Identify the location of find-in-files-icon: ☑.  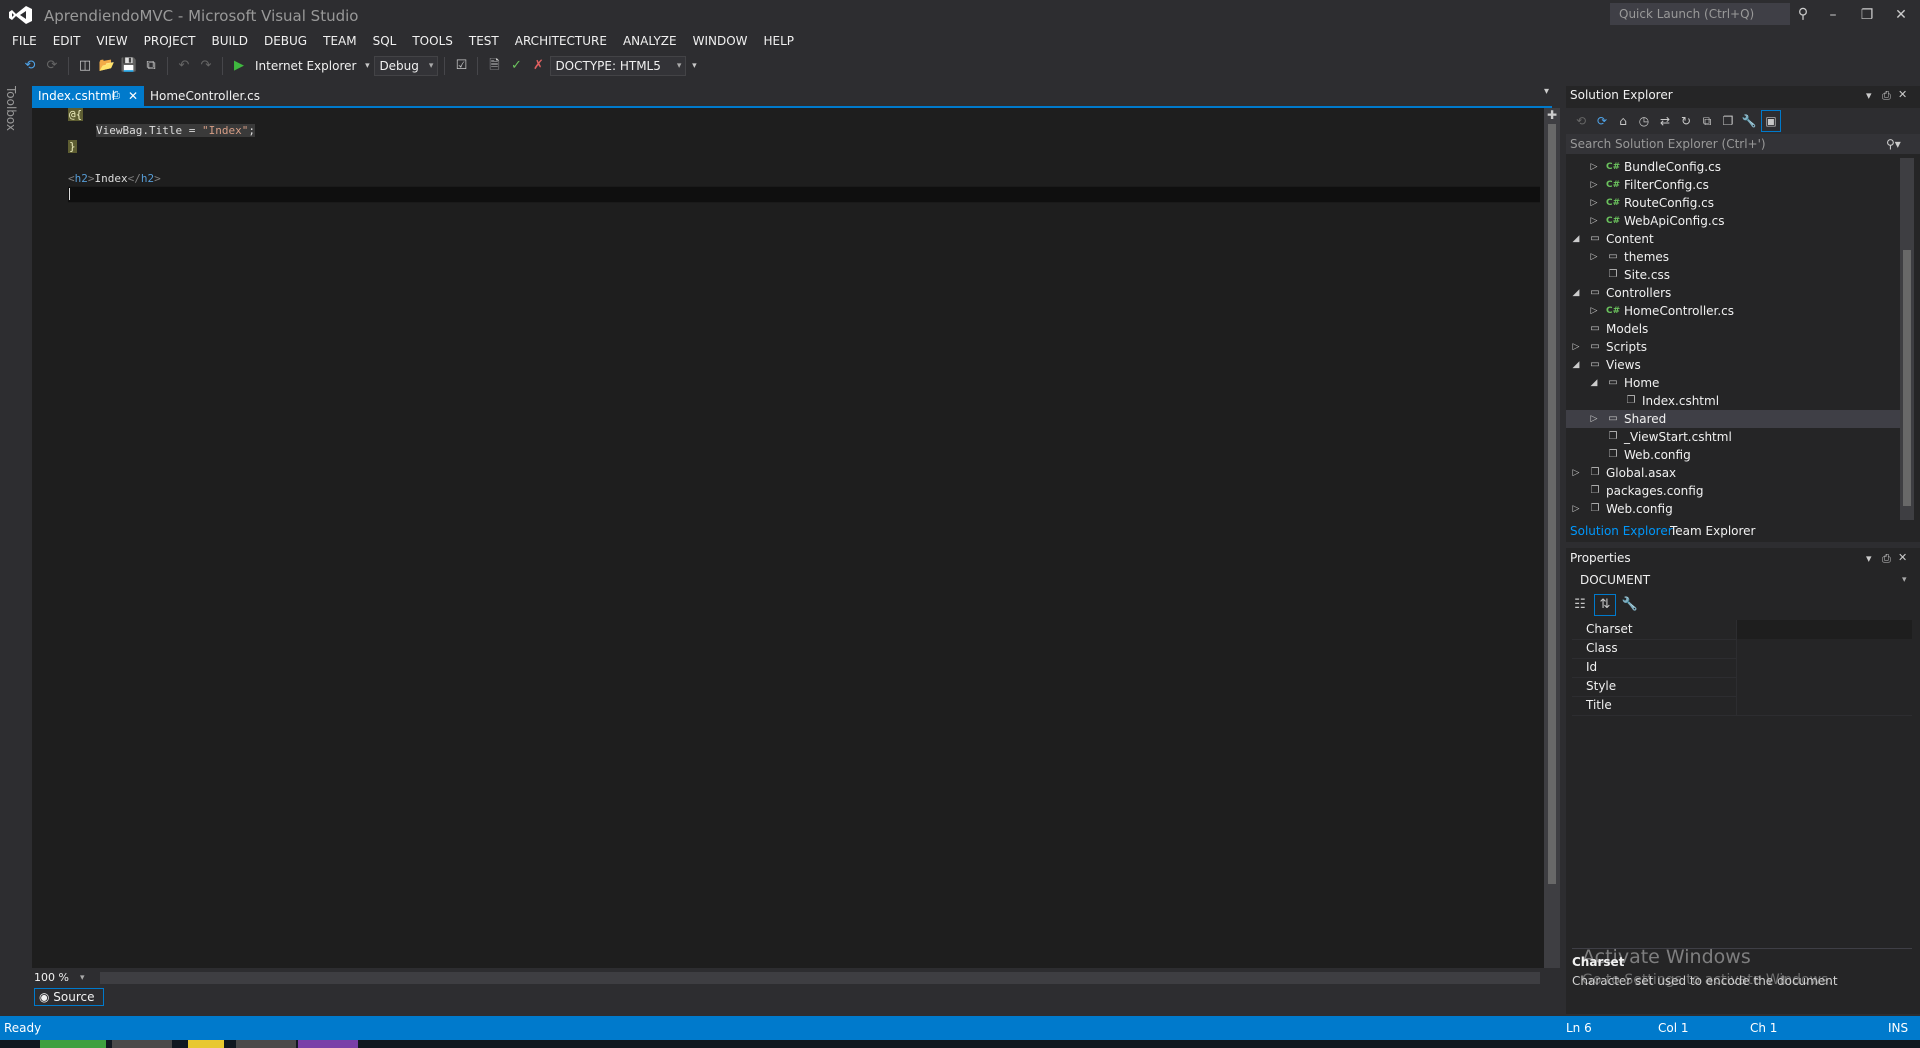
(461, 66).